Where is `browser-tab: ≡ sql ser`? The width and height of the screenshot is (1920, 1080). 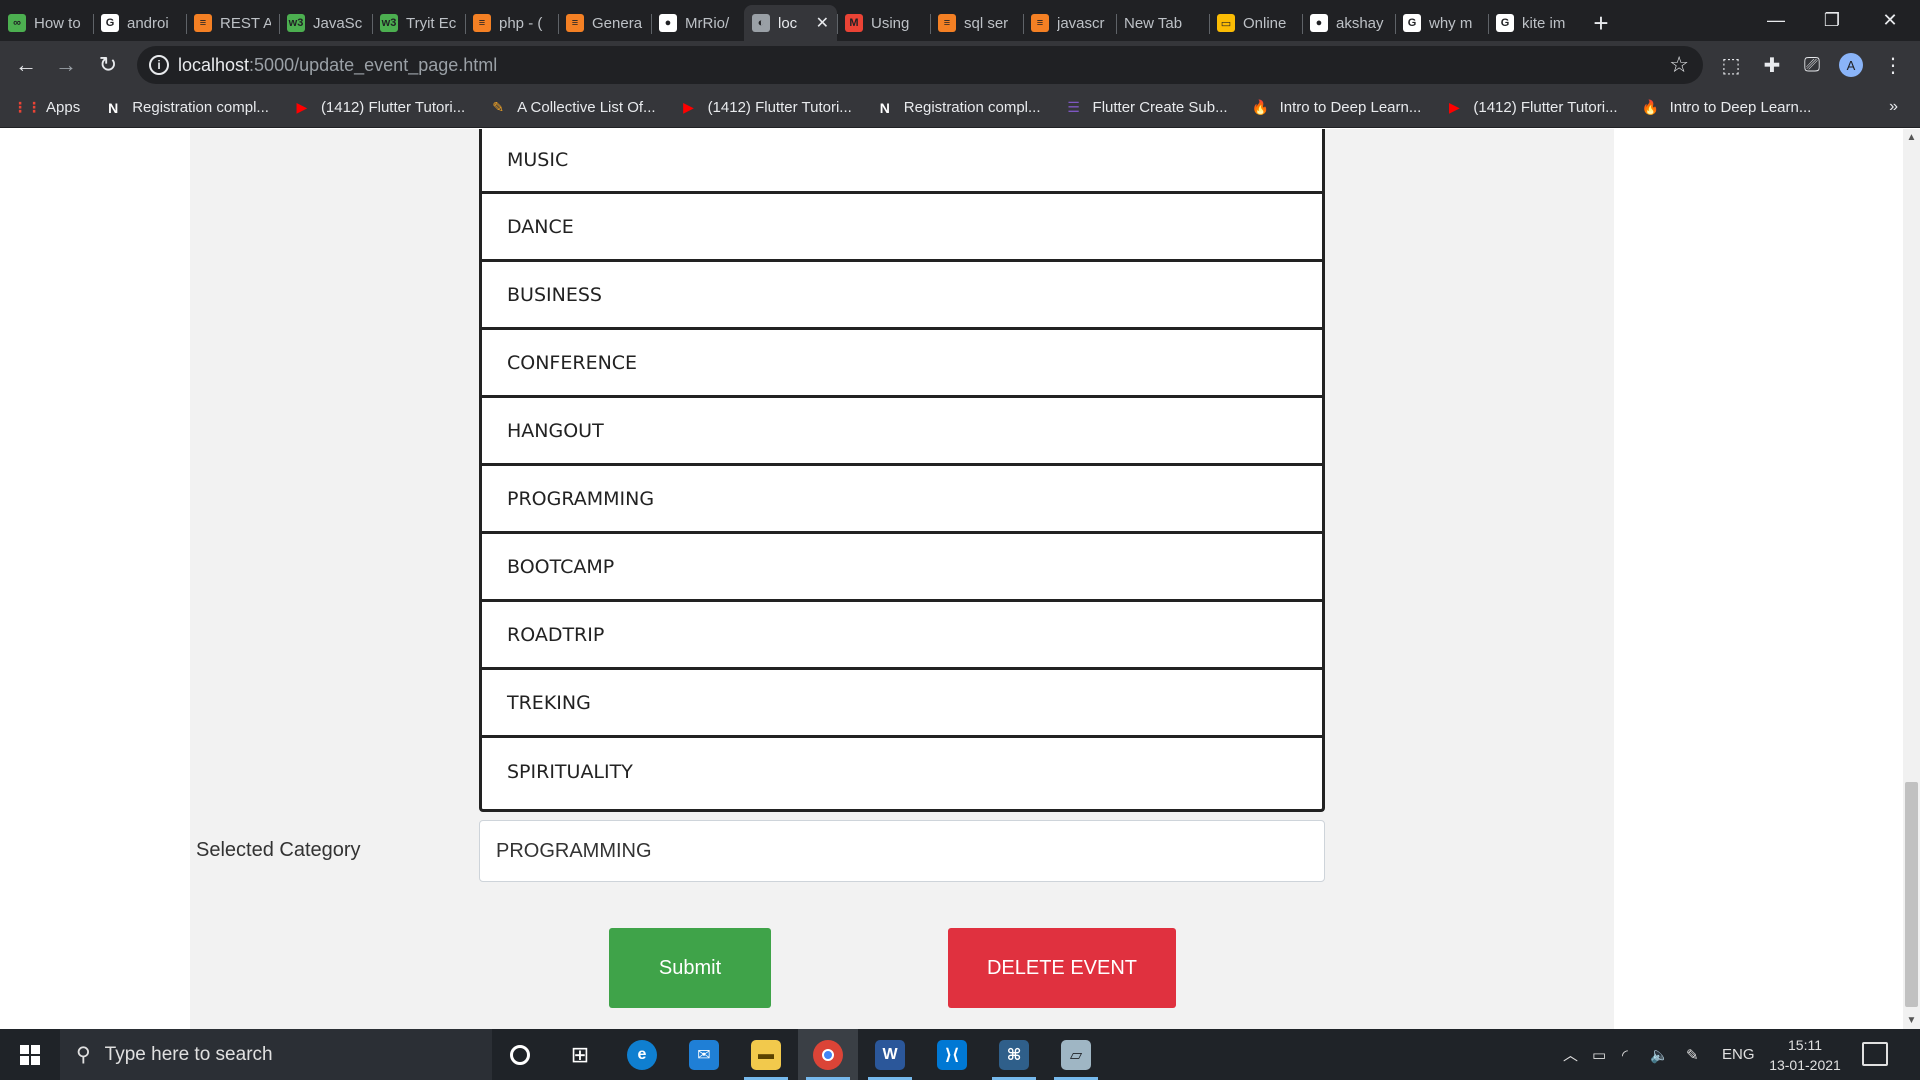 browser-tab: ≡ sql ser is located at coordinates (976, 23).